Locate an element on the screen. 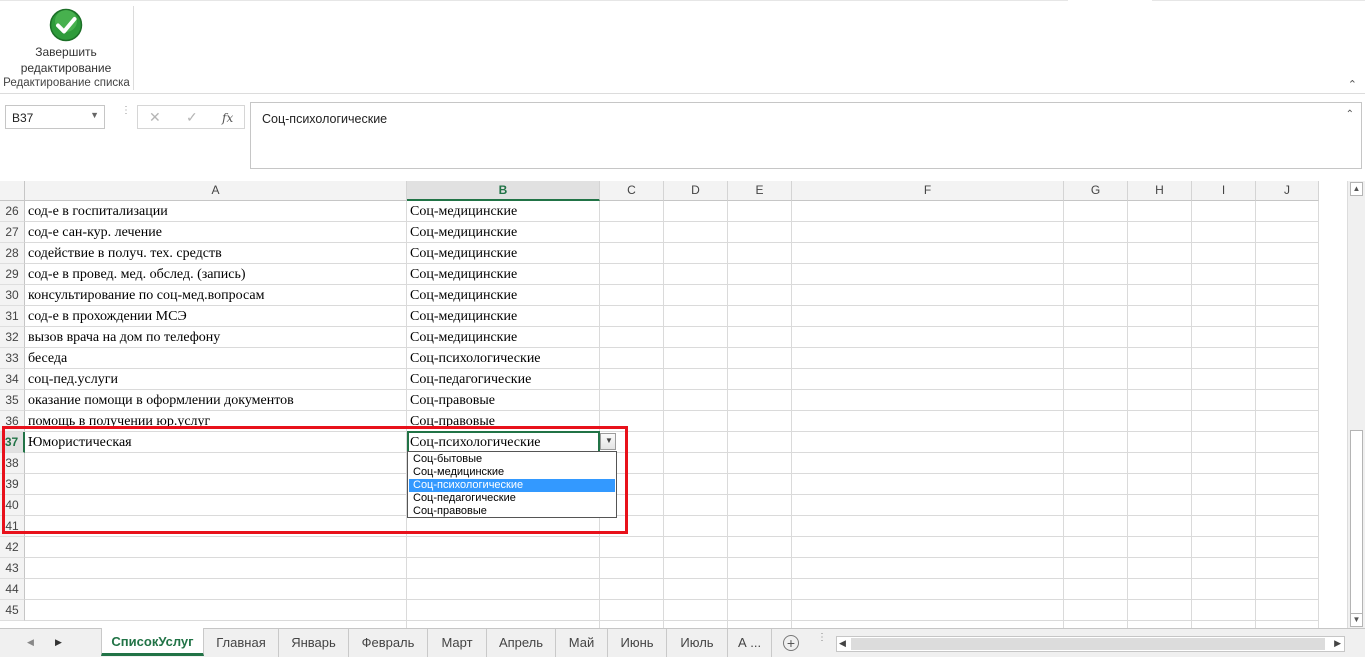 This screenshot has height=657, width=1365. tab-splitter-icon: ⋮ is located at coordinates (822, 638).